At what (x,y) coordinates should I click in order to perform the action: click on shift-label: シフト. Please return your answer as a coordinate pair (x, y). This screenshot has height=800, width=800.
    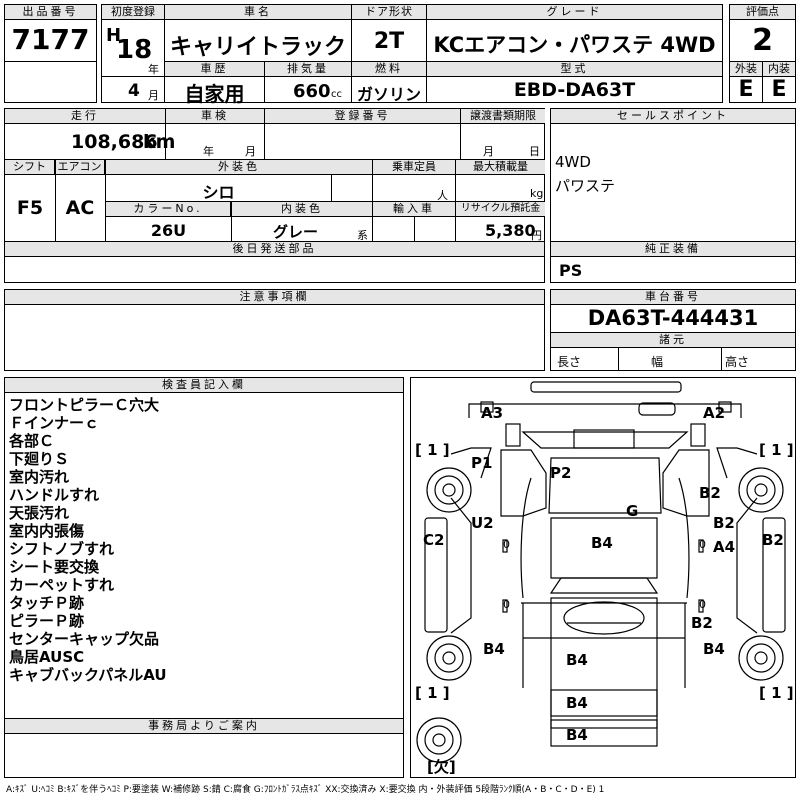
    Looking at the image, I should click on (30, 167).